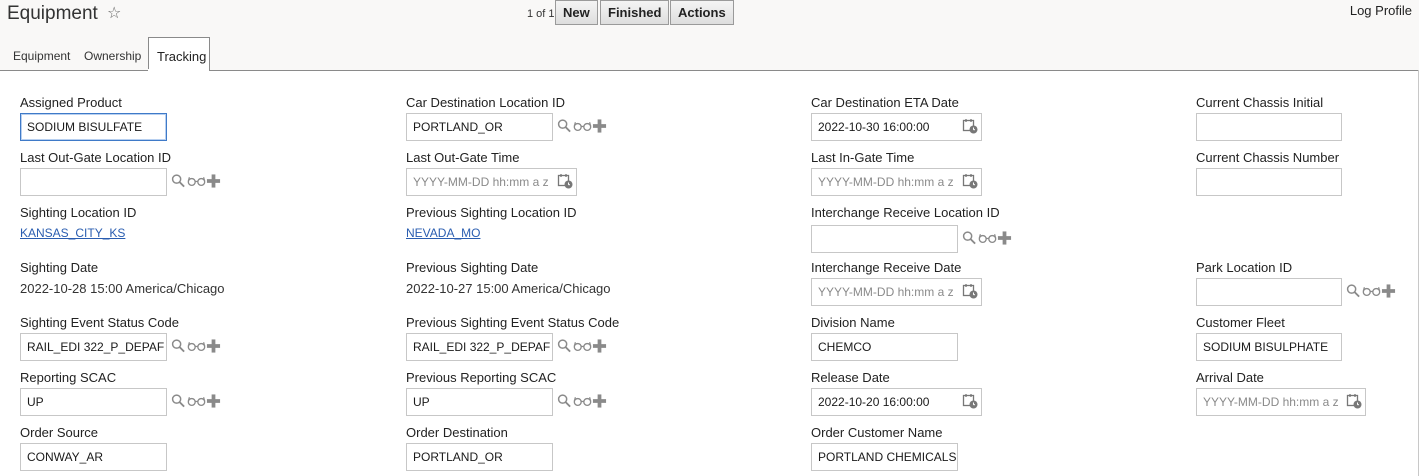 The height and width of the screenshot is (476, 1419). What do you see at coordinates (1260, 102) in the screenshot?
I see `current-chassis-initial-label: Current Chassis Initial` at bounding box center [1260, 102].